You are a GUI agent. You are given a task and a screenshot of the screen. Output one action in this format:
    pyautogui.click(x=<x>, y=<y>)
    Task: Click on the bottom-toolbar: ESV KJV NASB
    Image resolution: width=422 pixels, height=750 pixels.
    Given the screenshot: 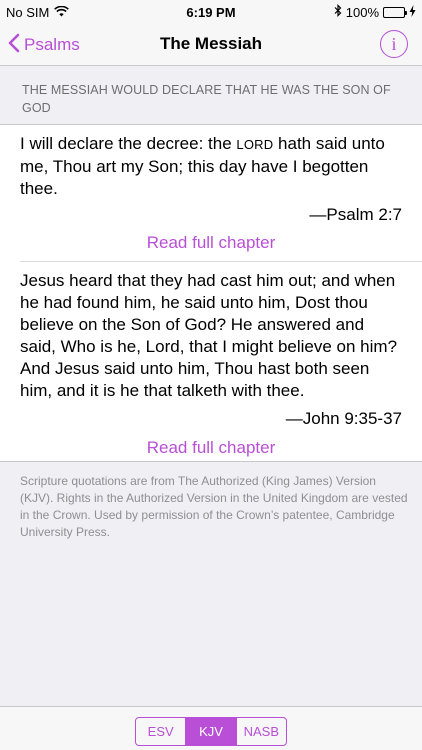 What is the action you would take?
    pyautogui.click(x=211, y=728)
    